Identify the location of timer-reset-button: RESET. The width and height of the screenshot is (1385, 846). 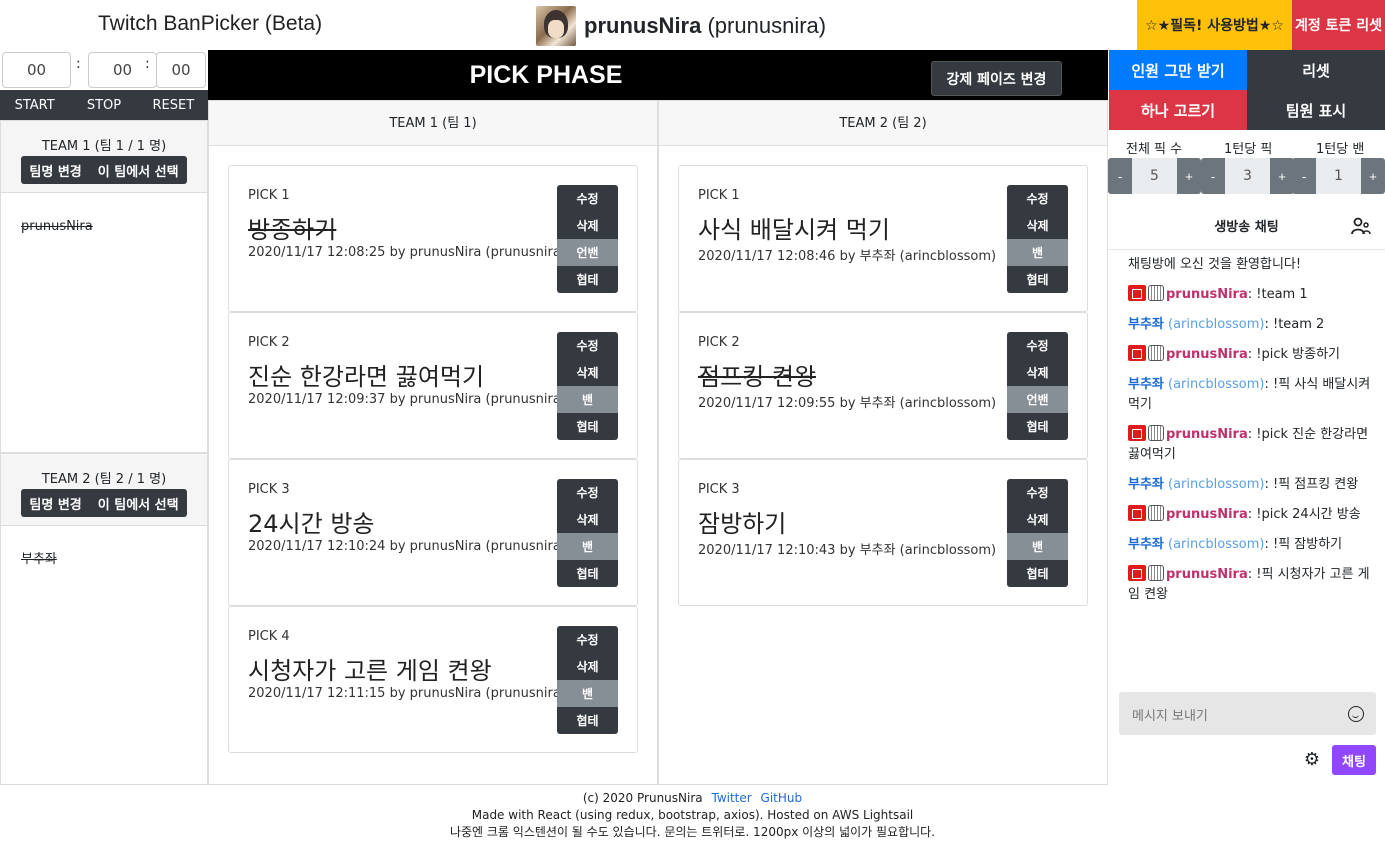
(173, 105).